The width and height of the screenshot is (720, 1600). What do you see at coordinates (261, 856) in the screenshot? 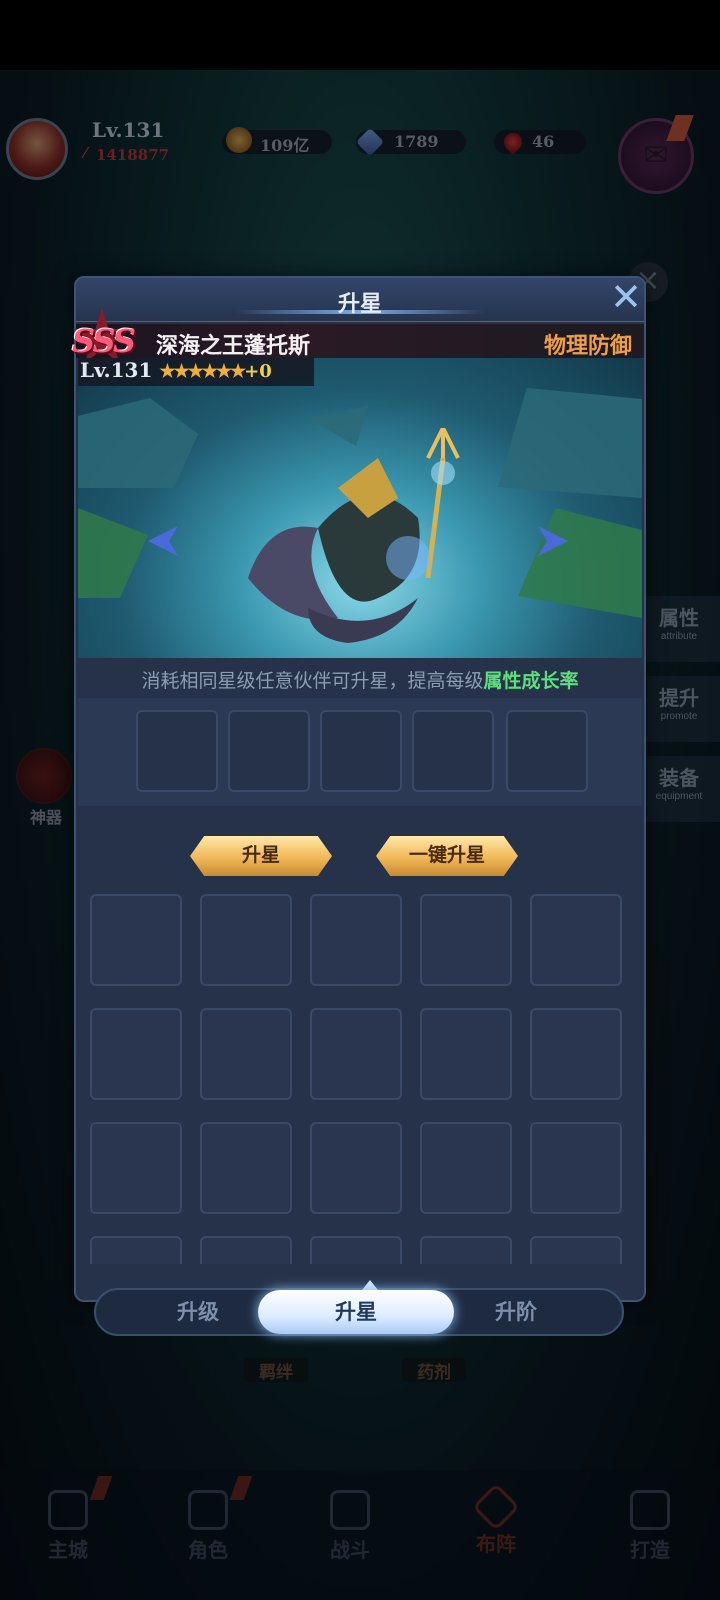
I see `star-up-button: 升星` at bounding box center [261, 856].